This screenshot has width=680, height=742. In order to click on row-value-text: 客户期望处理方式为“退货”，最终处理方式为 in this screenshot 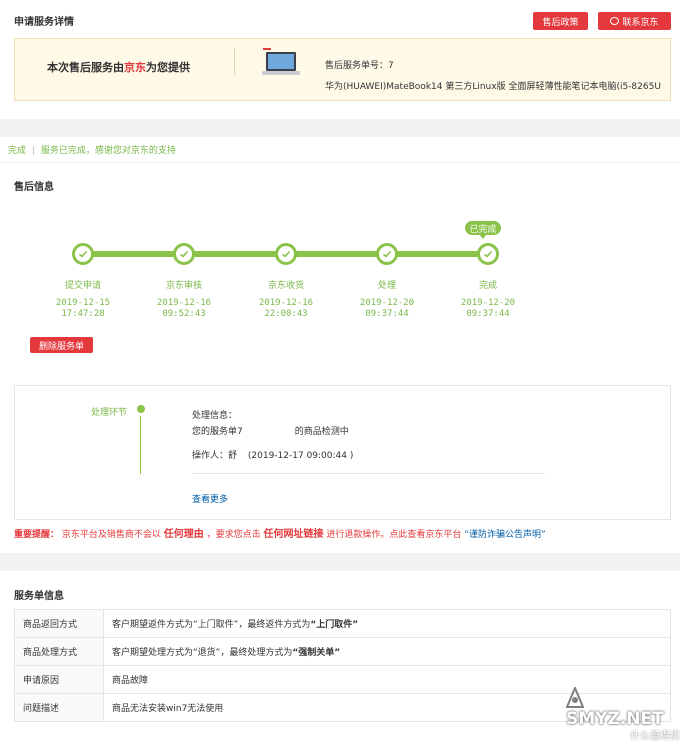, I will do `click(202, 653)`.